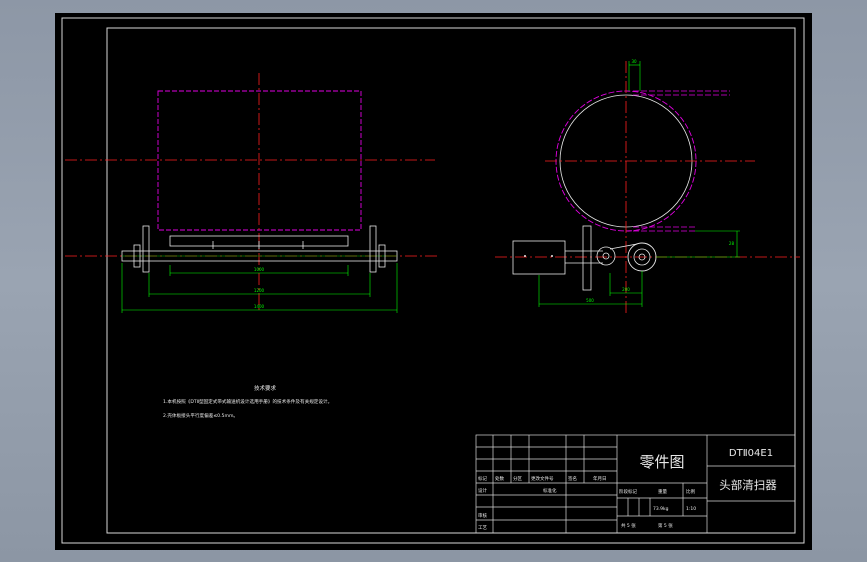 This screenshot has height=562, width=867. What do you see at coordinates (665, 525) in the screenshot?
I see `sheet-number: 第 5 张` at bounding box center [665, 525].